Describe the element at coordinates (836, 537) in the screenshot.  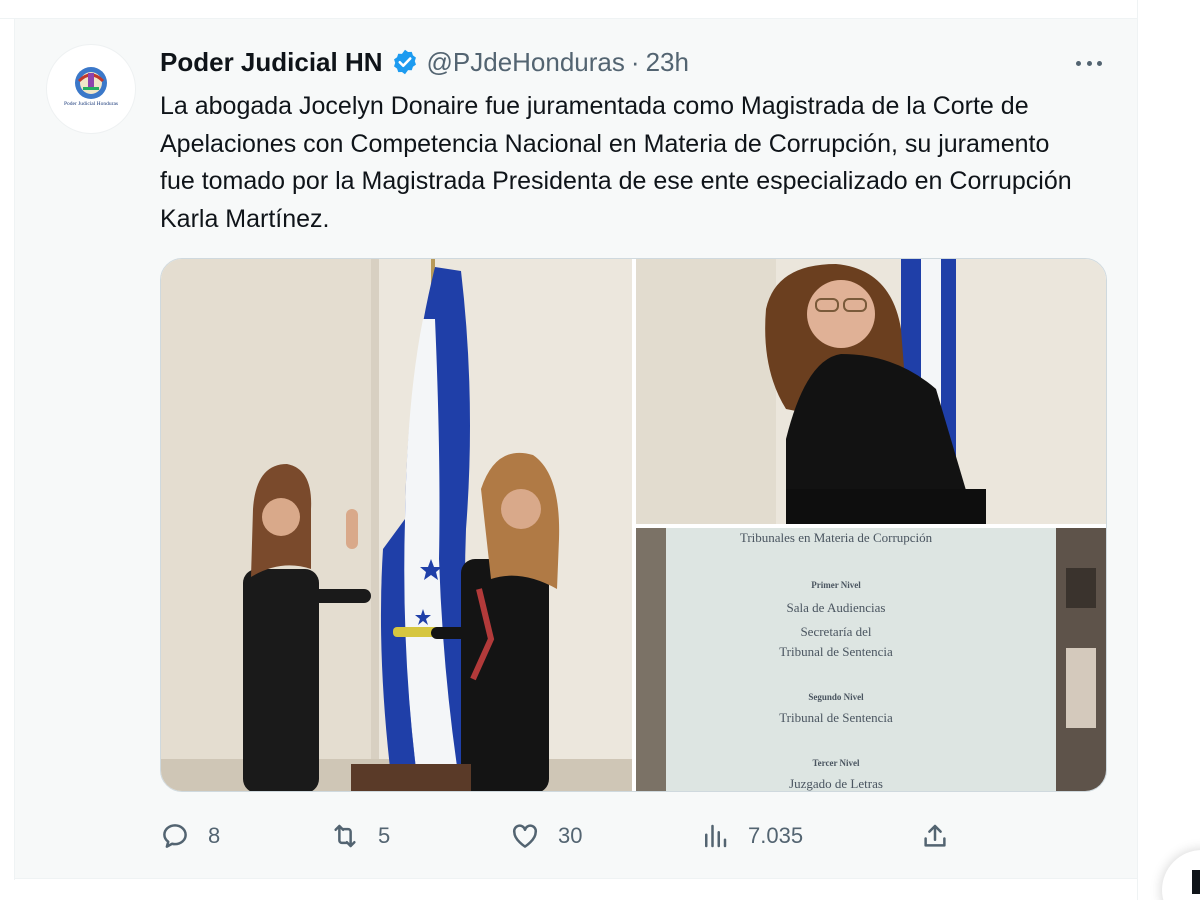
I see `svg-text:Tribunales en Materia de Corru: Tribunales en Materia de Corrupción` at that location.